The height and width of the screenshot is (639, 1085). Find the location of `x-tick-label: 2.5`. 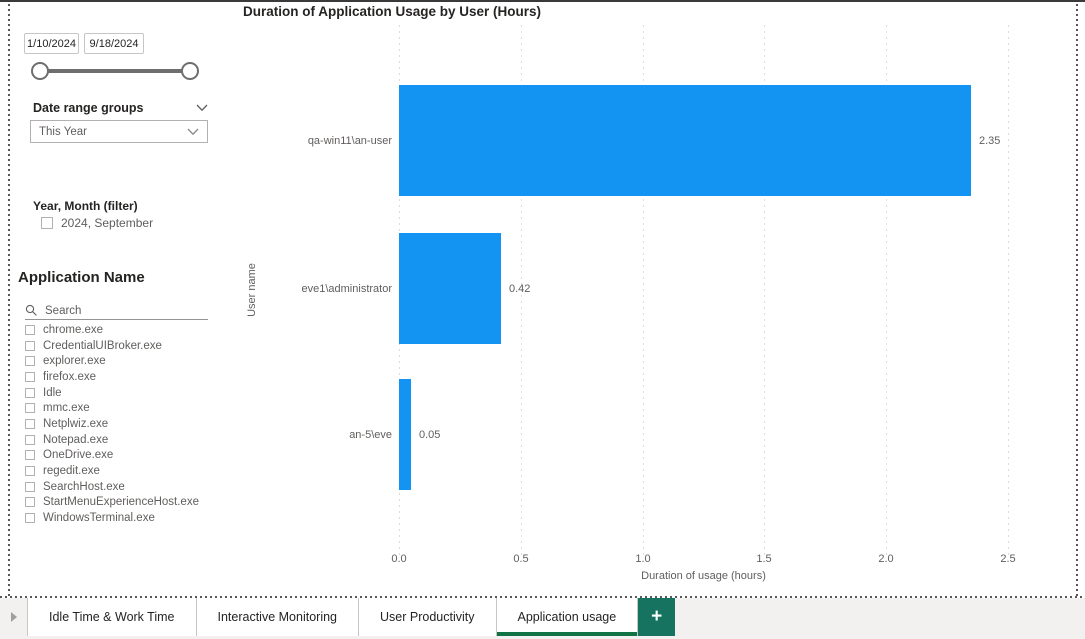

x-tick-label: 2.5 is located at coordinates (1008, 559).